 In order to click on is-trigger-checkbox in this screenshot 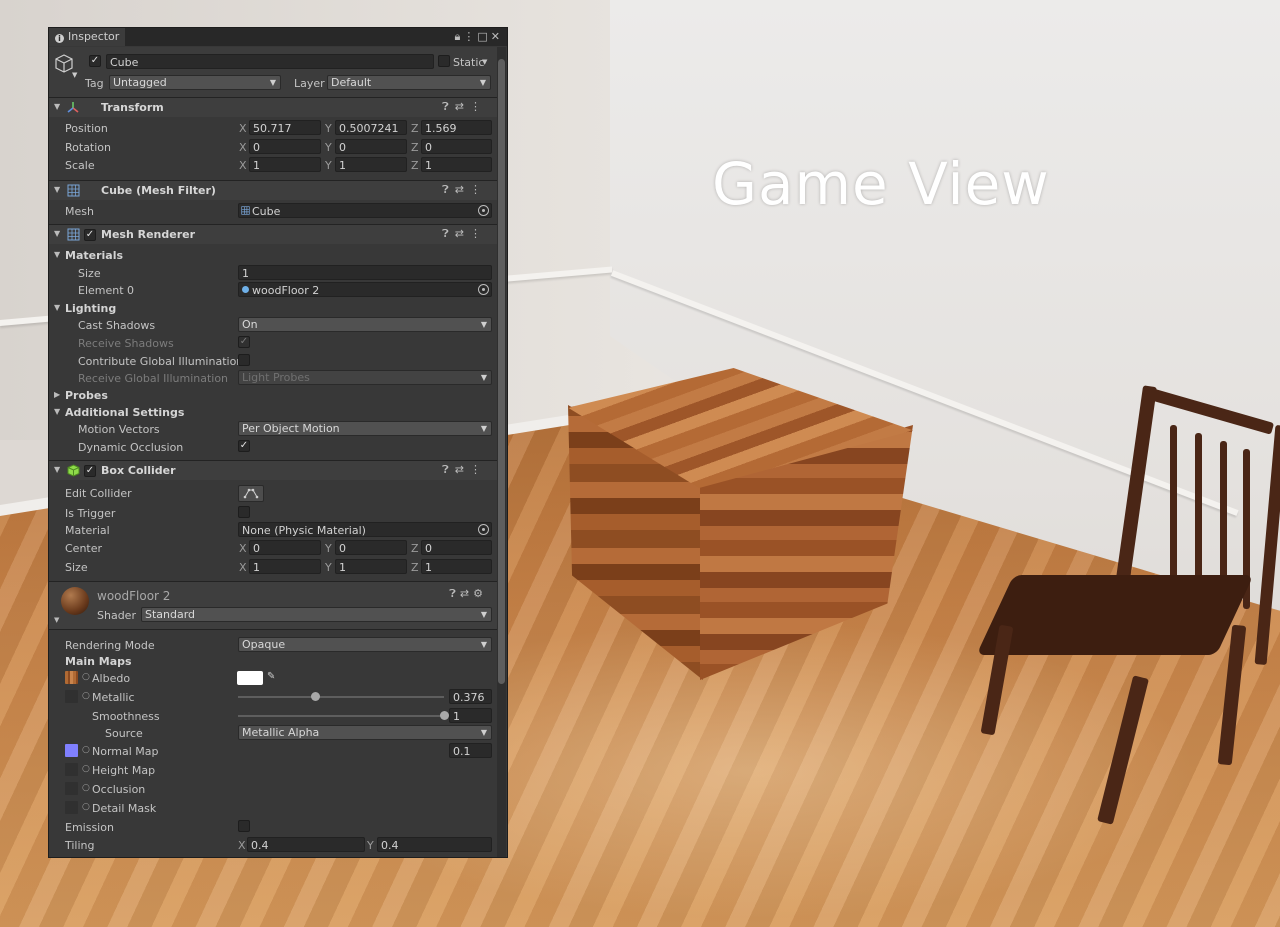, I will do `click(244, 512)`.